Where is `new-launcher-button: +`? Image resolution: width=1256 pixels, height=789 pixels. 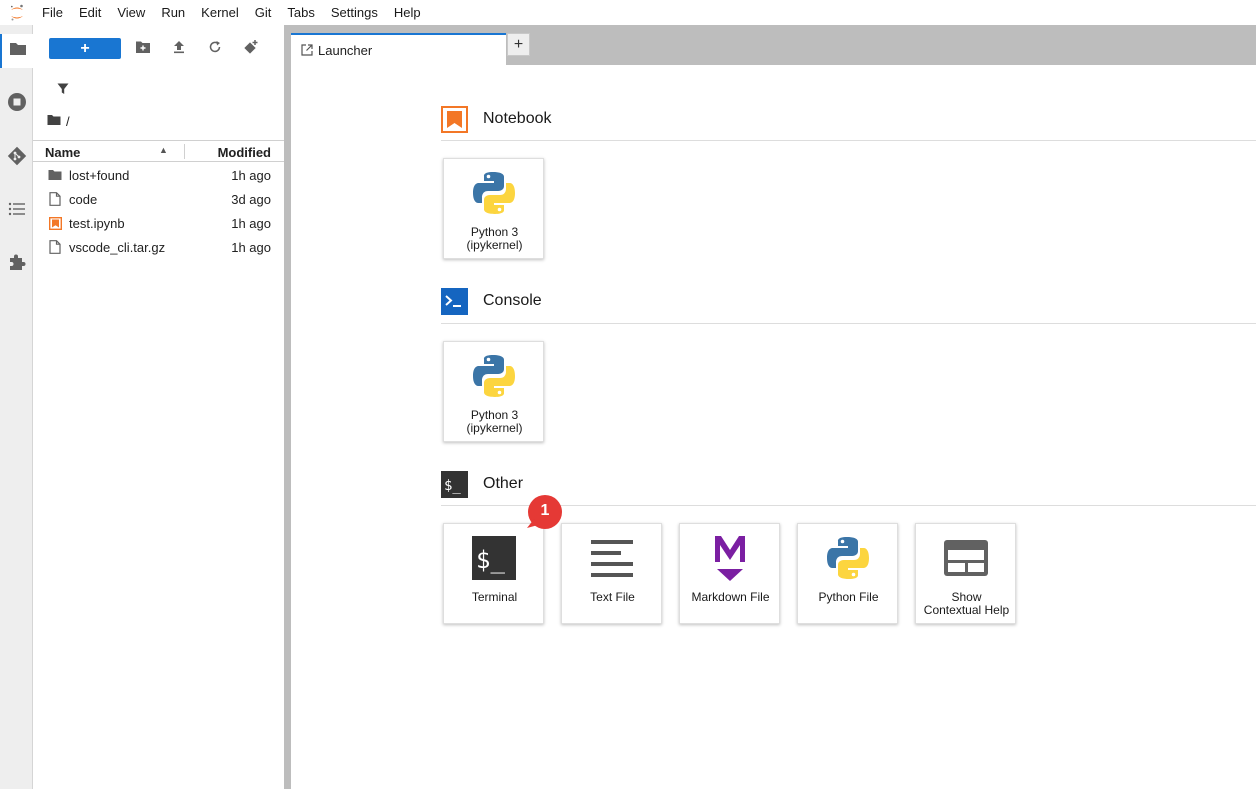
new-launcher-button: + is located at coordinates (85, 48).